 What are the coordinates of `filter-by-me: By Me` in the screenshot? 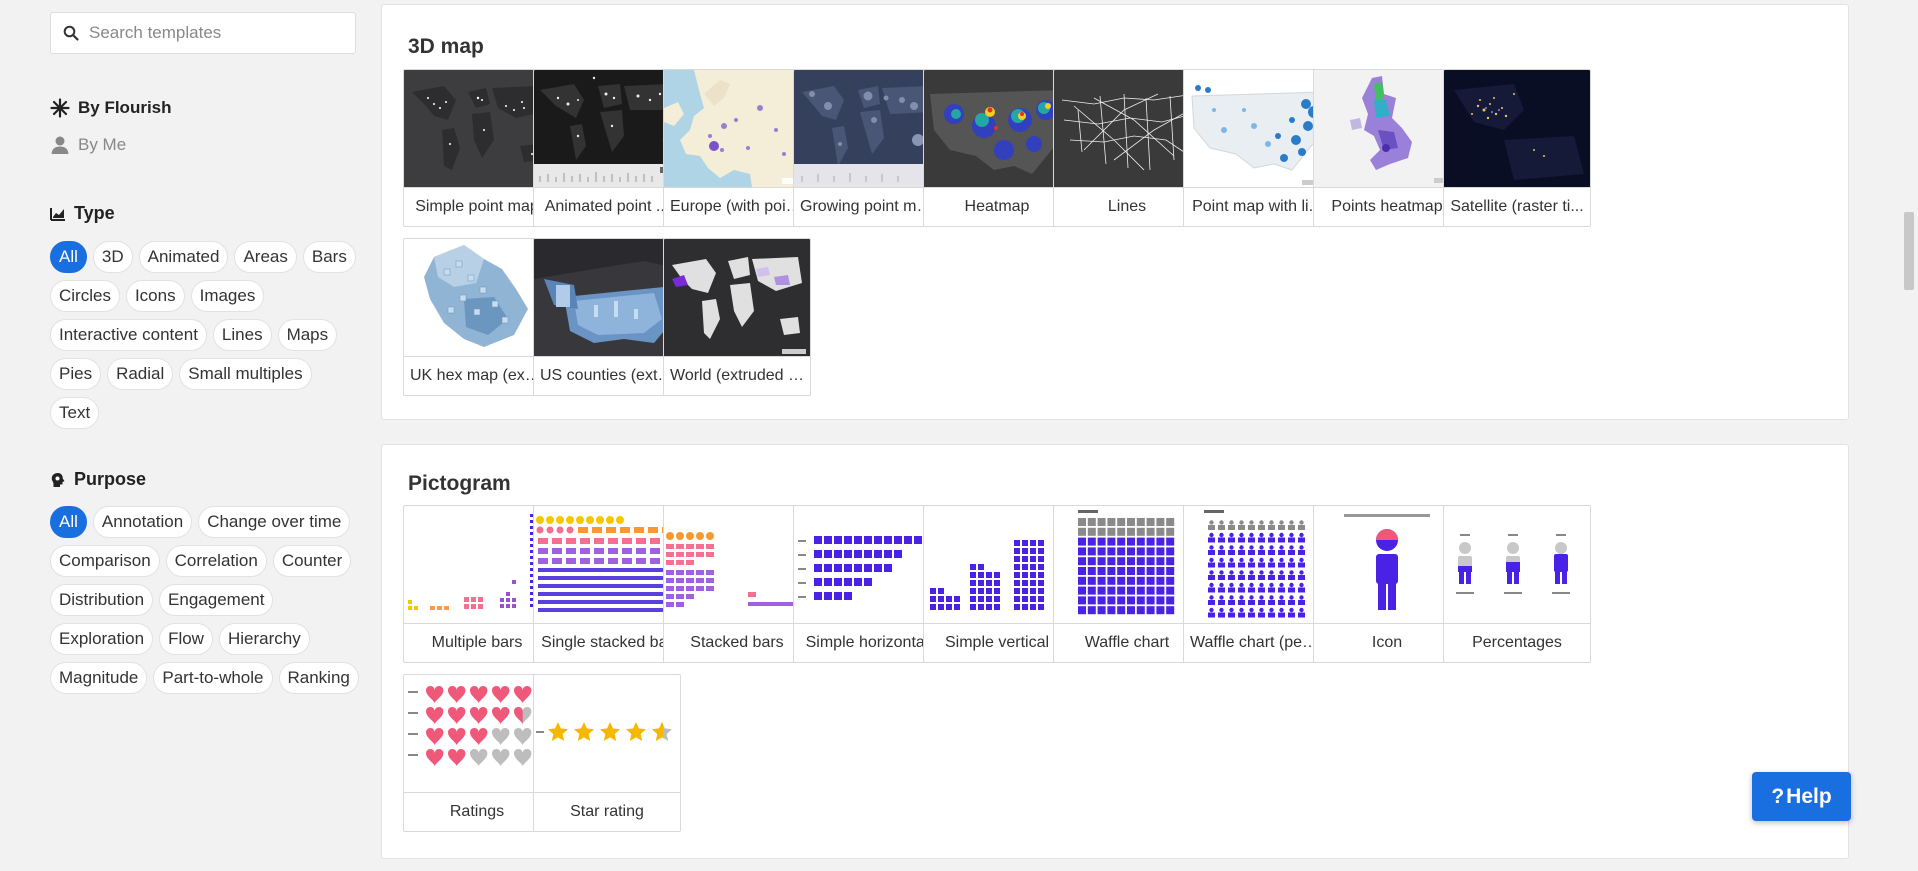 It's located at (88, 145).